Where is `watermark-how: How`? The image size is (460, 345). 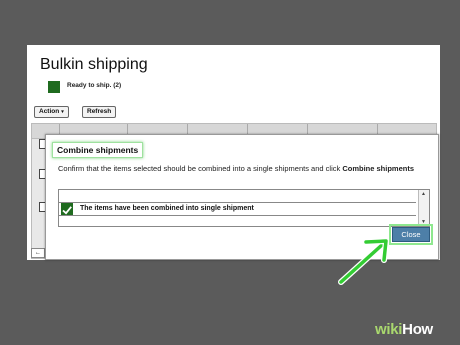 watermark-how: How is located at coordinates (417, 329).